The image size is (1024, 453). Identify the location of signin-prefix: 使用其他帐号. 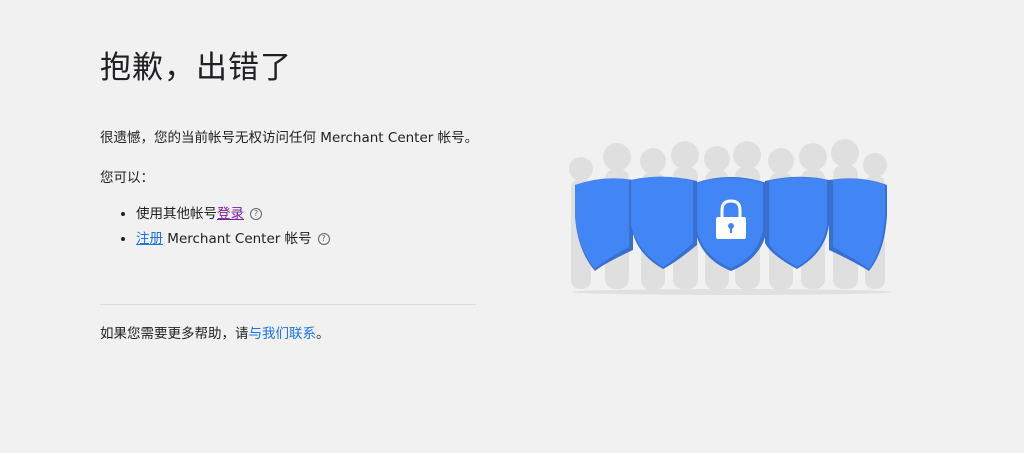
(176, 214).